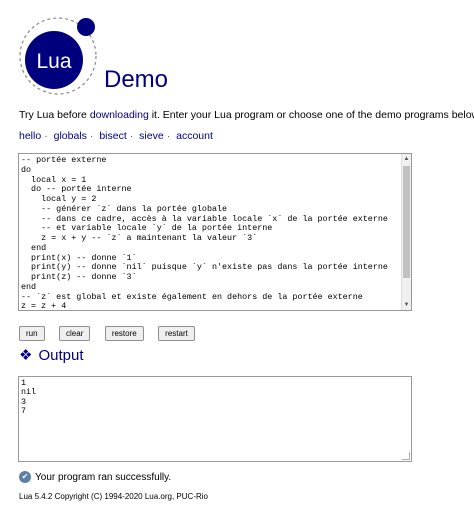 The width and height of the screenshot is (474, 517). I want to click on demo-links: hello · globals · bisect · sieve · account, so click(116, 136).